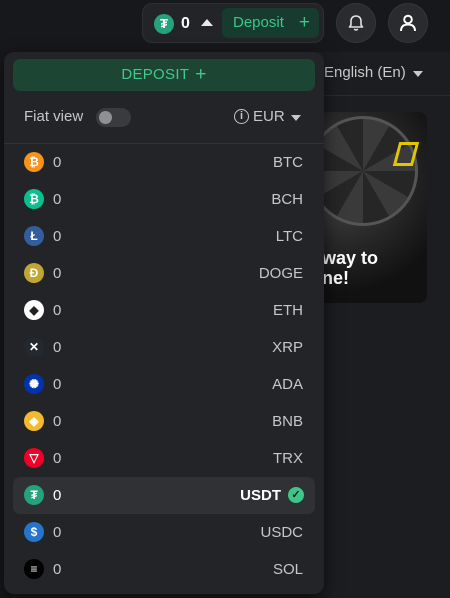  Describe the element at coordinates (34, 162) in the screenshot. I see `btc-icon: ₿` at that location.